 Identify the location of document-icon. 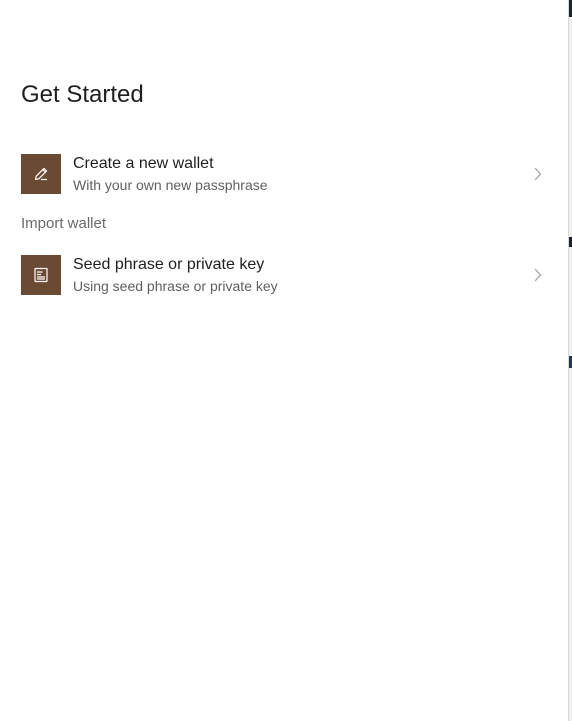
(41, 275).